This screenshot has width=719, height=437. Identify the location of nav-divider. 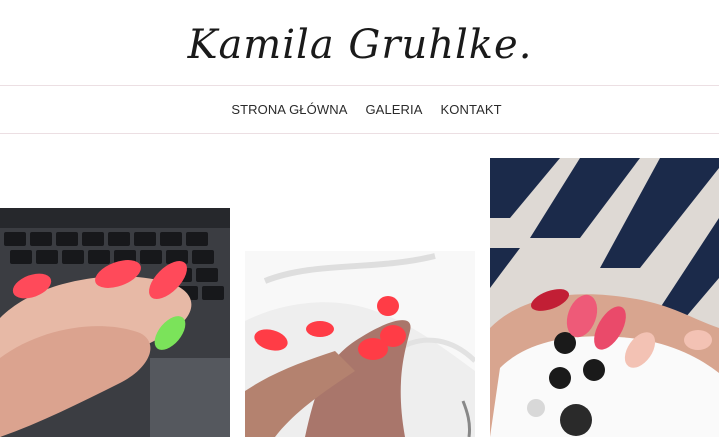
(359, 133).